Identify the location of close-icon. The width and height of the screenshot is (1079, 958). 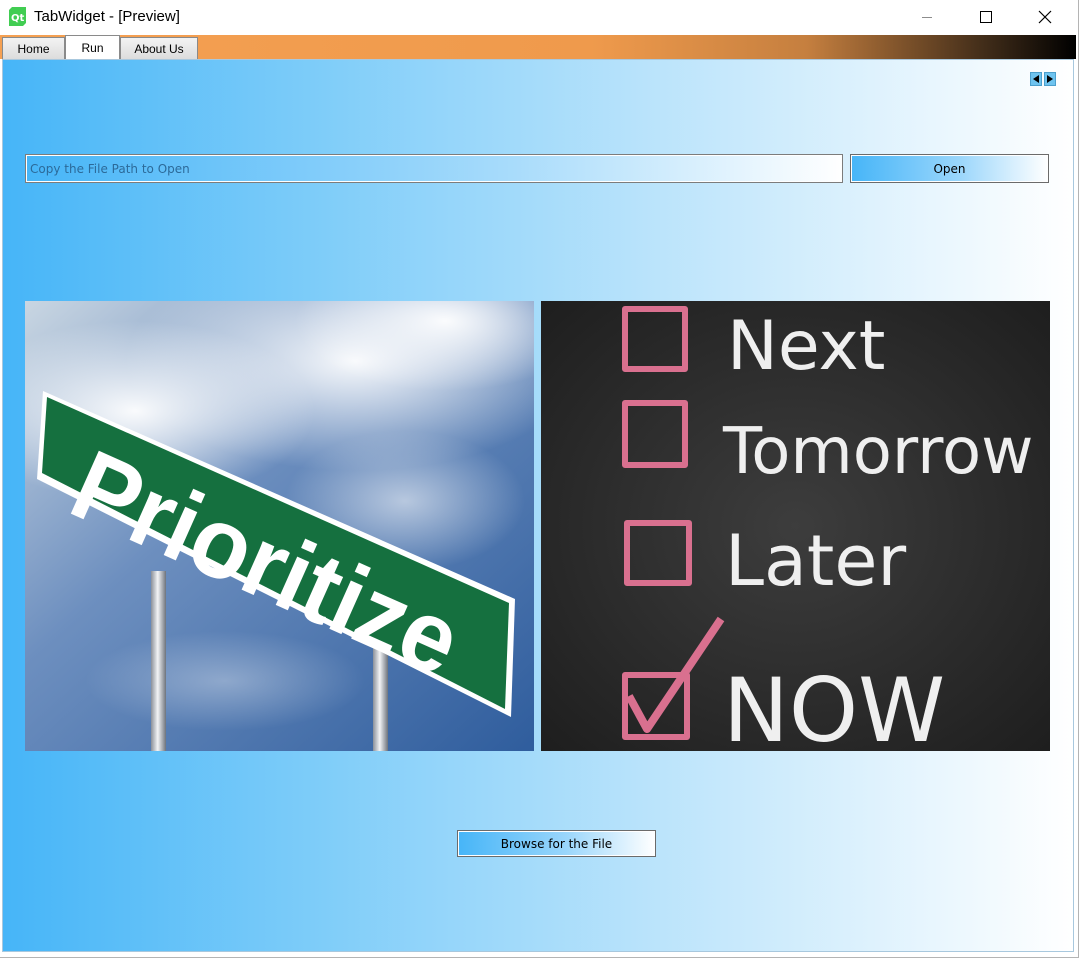
(1045, 17).